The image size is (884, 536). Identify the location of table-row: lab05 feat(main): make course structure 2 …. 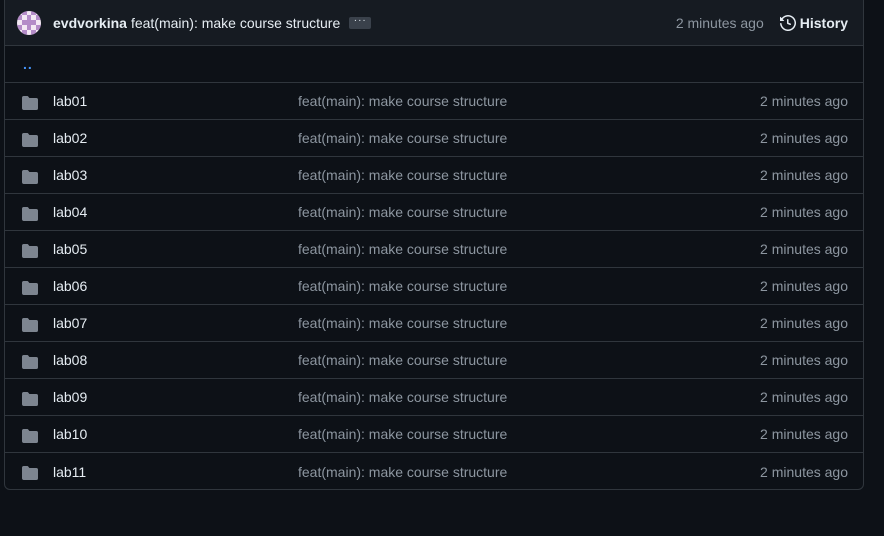
(434, 249).